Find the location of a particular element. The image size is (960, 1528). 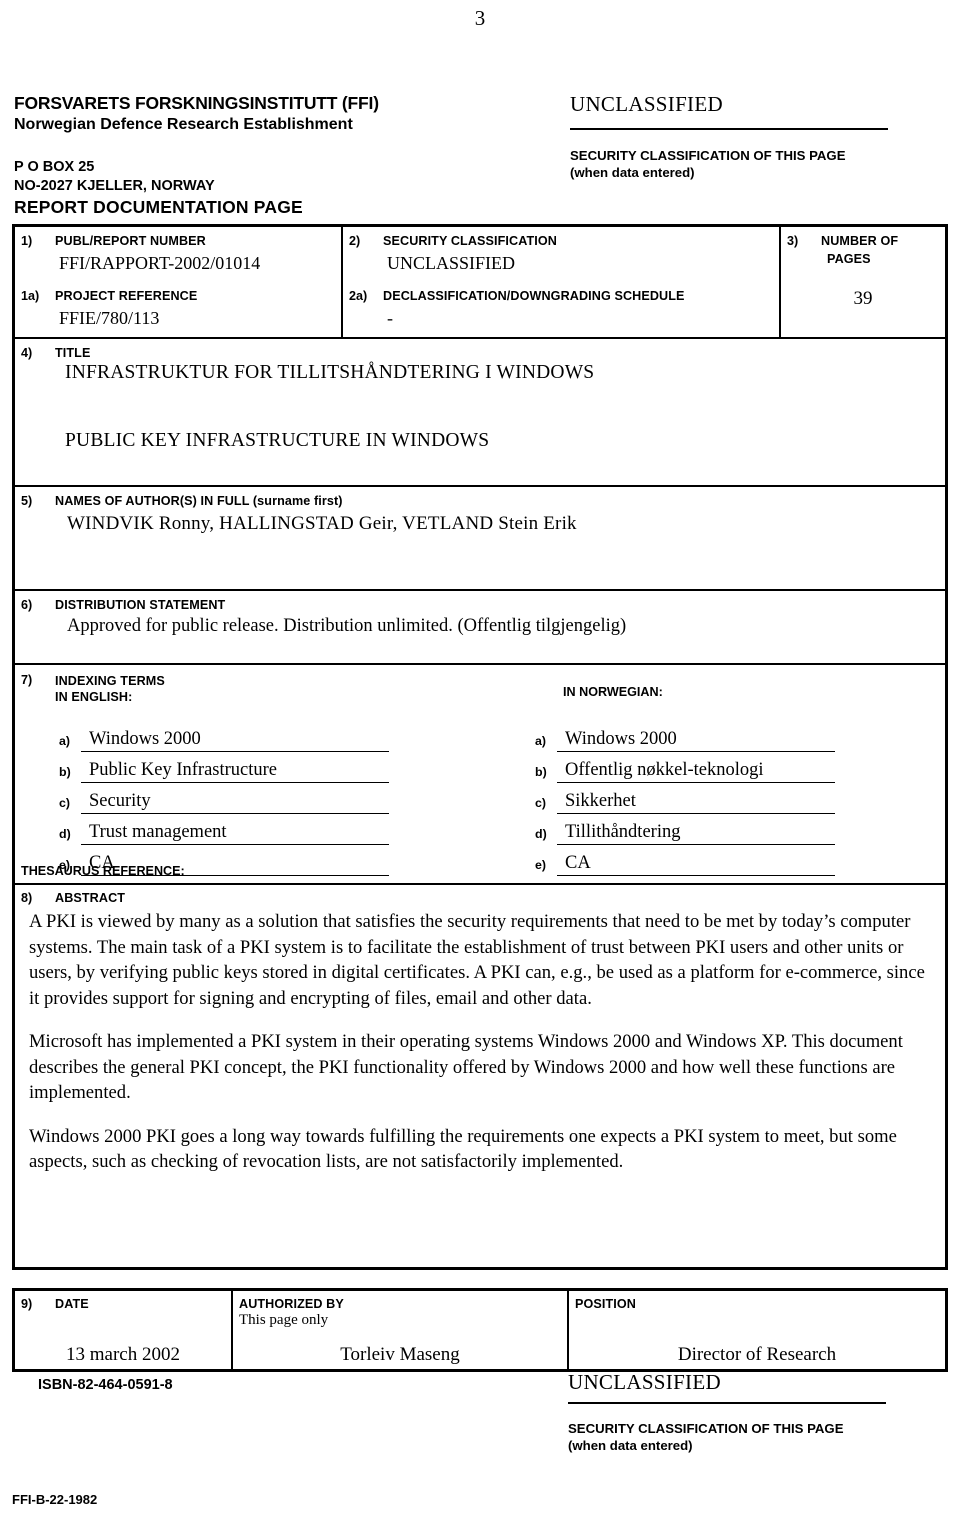

authorized-value: Torleiv Maseng is located at coordinates (400, 1354).